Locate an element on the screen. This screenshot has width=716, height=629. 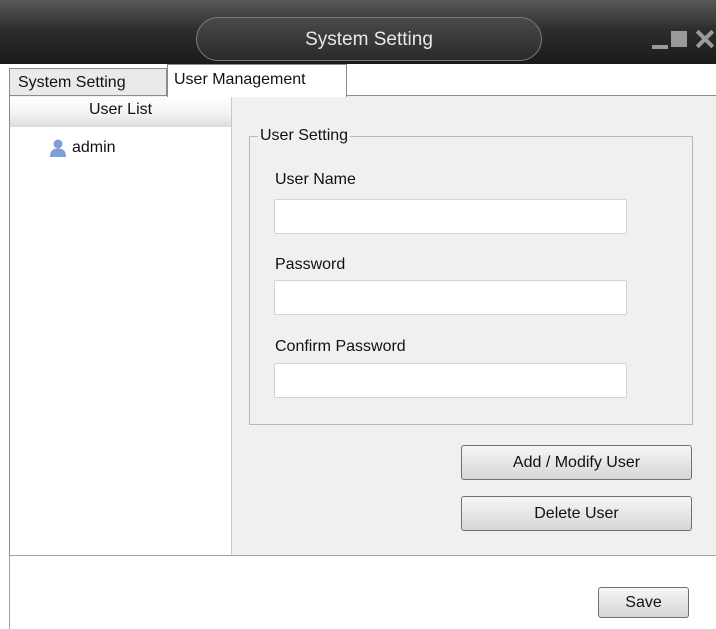
delete-user-button: Delete User is located at coordinates (576, 513).